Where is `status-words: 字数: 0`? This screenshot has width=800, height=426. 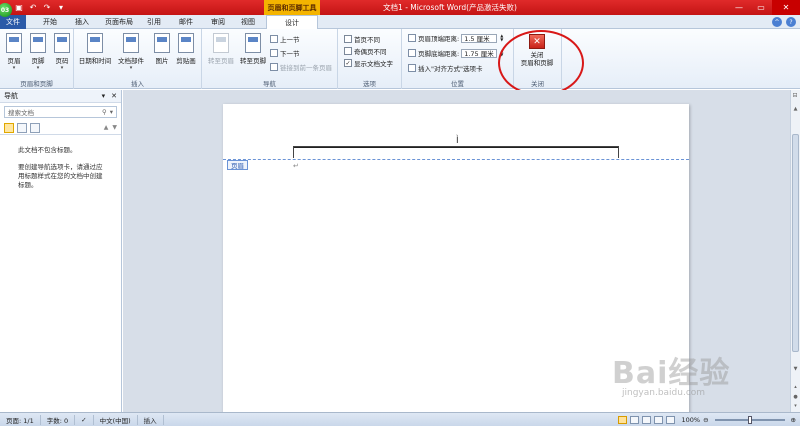 status-words: 字数: 0 is located at coordinates (58, 419).